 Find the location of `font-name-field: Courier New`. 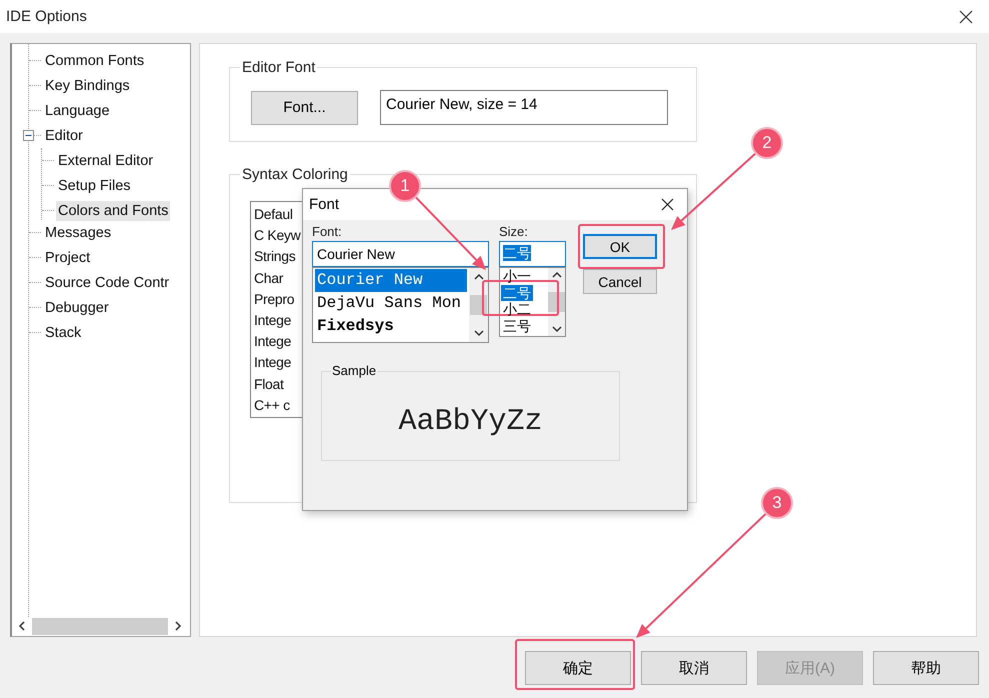

font-name-field: Courier New is located at coordinates (400, 254).